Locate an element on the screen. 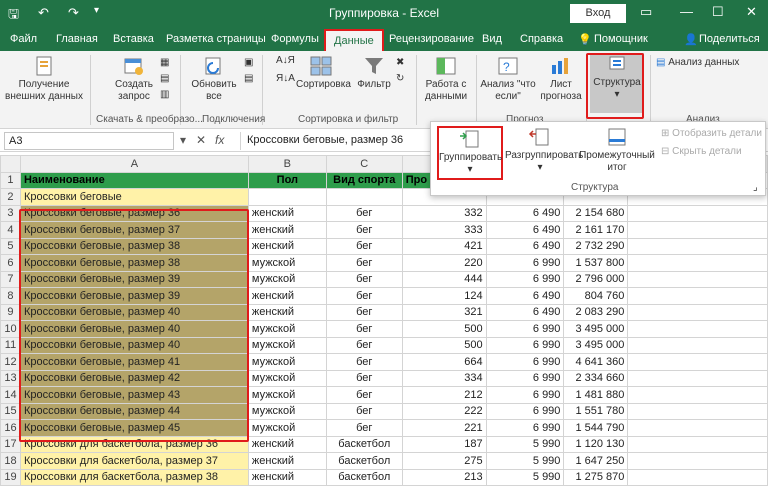  row-header: 17 is located at coordinates (10, 444).